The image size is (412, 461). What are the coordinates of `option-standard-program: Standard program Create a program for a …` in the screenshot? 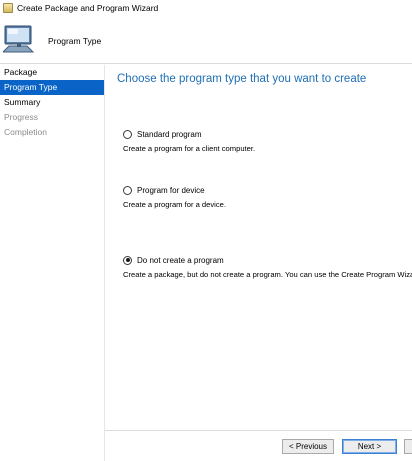 It's located at (267, 140).